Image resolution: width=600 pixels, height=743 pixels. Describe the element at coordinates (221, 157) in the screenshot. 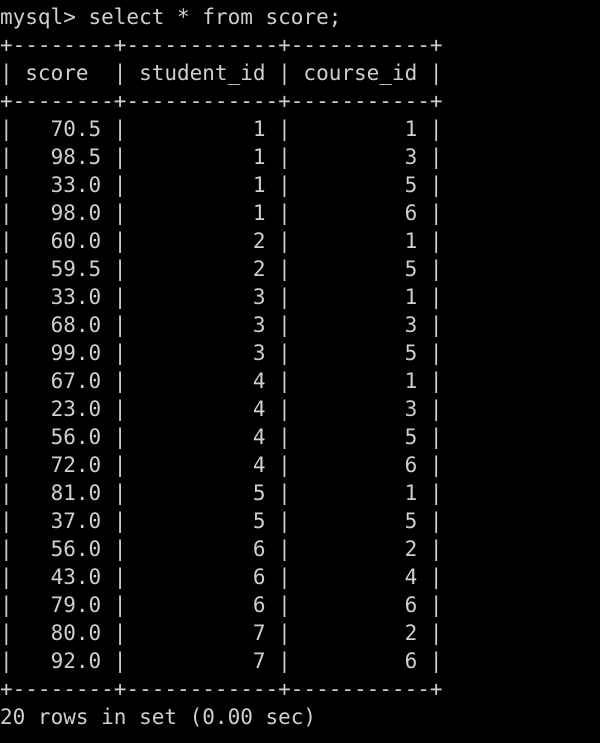

I see `table-row: | 98.5 | 1 | 3 |` at that location.